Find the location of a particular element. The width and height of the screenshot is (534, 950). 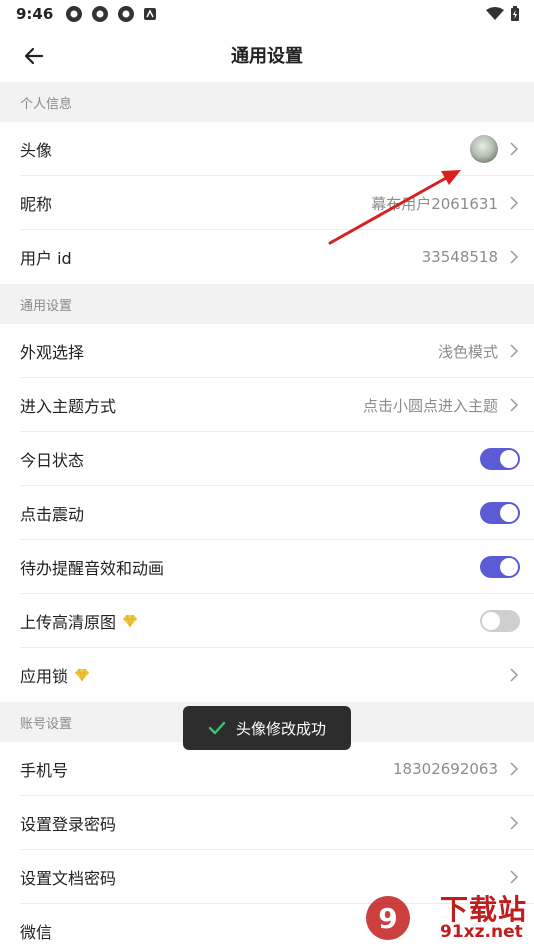

wifi-icon is located at coordinates (495, 13).